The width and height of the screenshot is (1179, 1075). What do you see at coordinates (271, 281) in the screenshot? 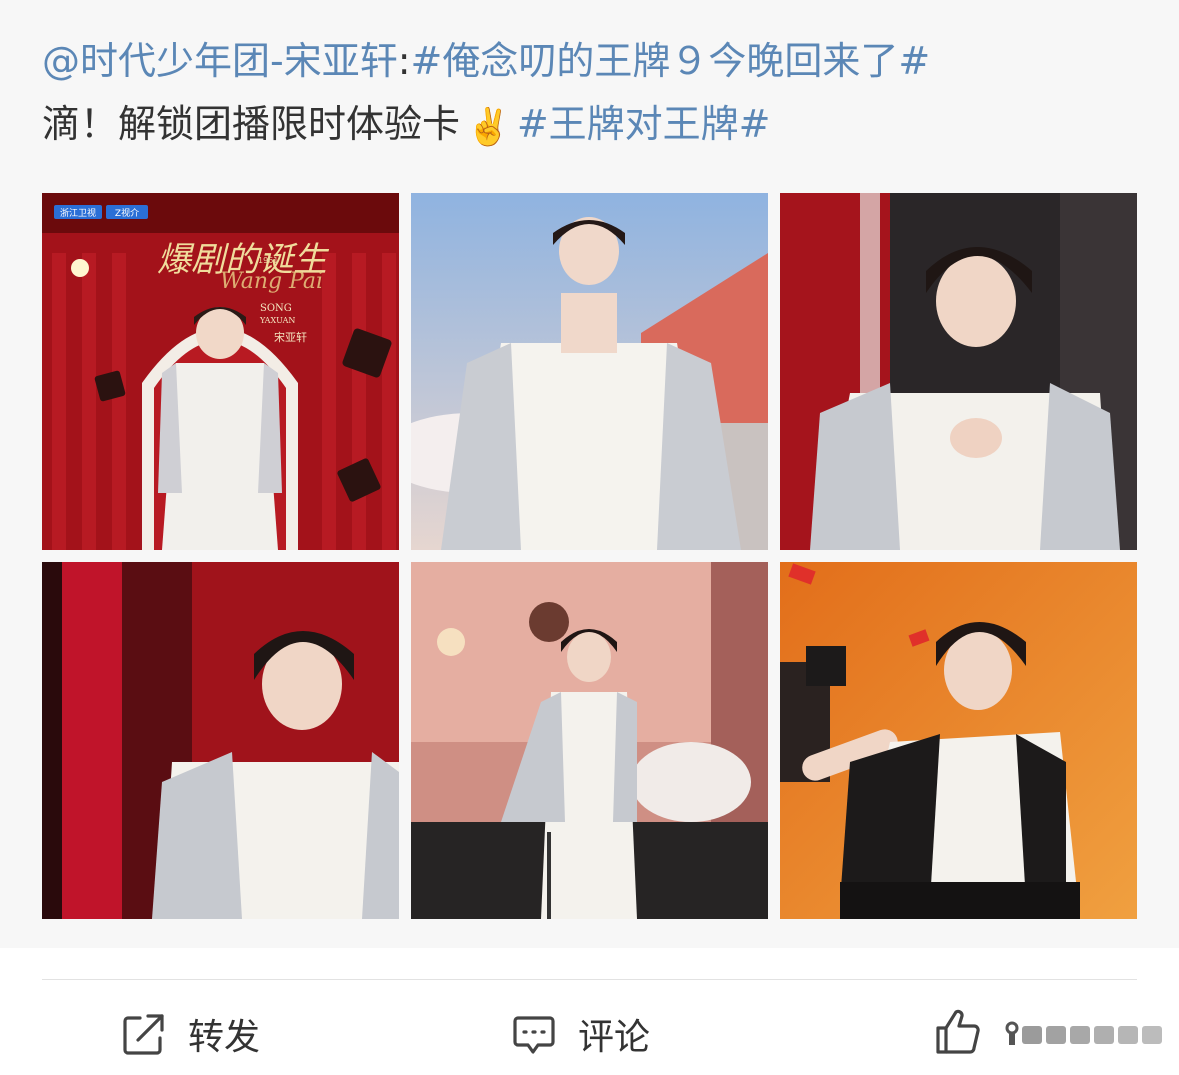
I see `poster-script: Wang Pai` at bounding box center [271, 281].